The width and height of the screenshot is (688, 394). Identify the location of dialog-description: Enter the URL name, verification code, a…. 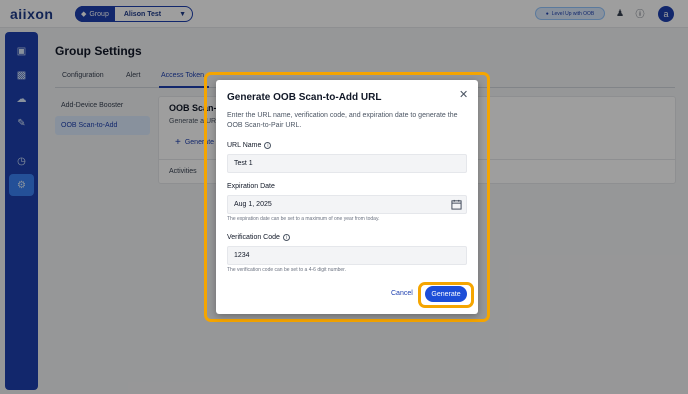
(342, 120).